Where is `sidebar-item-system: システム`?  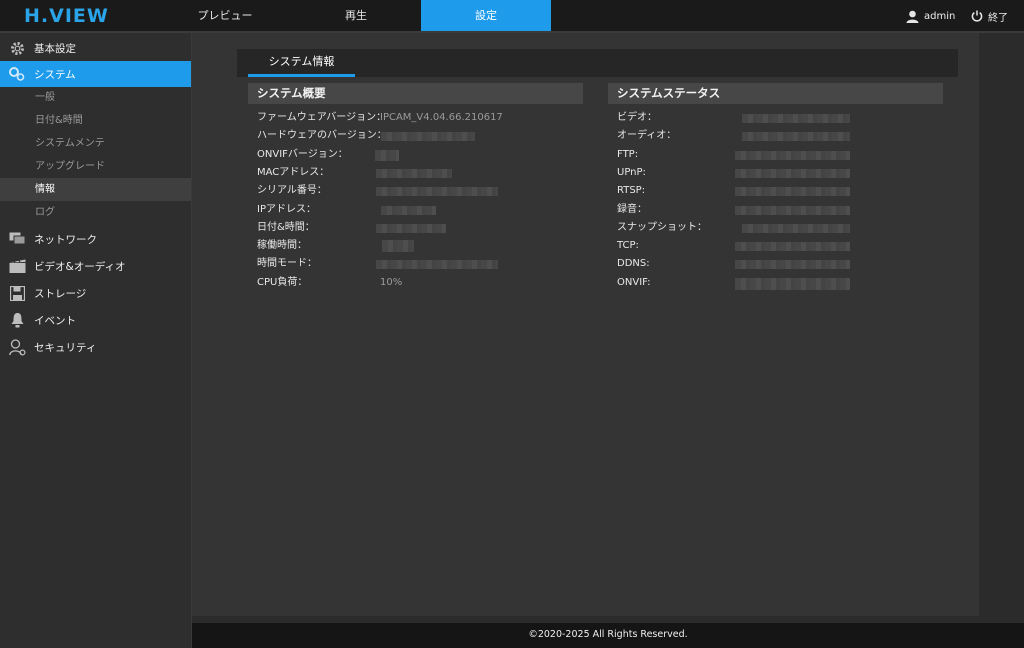
sidebar-item-system: システム is located at coordinates (95, 74).